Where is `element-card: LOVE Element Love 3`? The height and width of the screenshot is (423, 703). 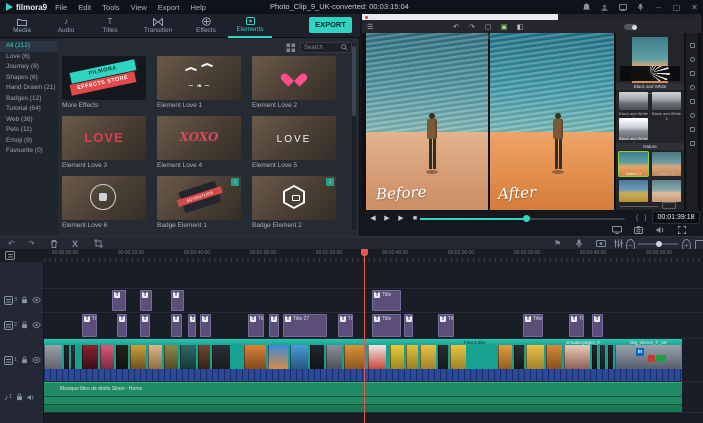
element-card: LOVE Element Love 3 is located at coordinates (104, 142).